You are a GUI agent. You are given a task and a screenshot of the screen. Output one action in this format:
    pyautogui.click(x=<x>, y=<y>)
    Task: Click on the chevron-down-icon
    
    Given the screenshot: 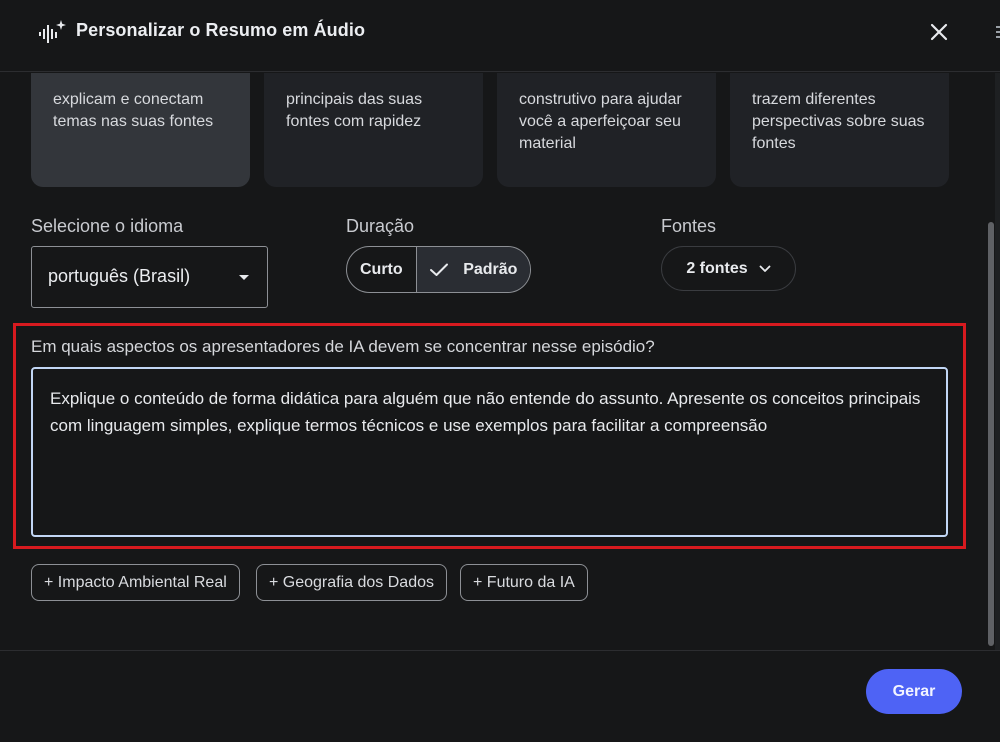 What is the action you would take?
    pyautogui.click(x=765, y=268)
    